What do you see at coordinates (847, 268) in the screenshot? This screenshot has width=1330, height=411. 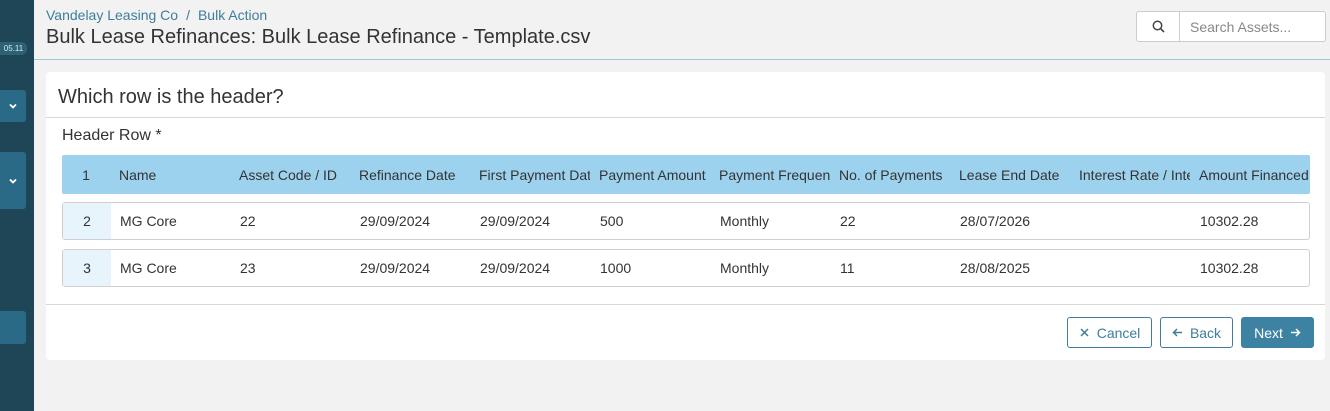 I see `grid-cell: 11` at bounding box center [847, 268].